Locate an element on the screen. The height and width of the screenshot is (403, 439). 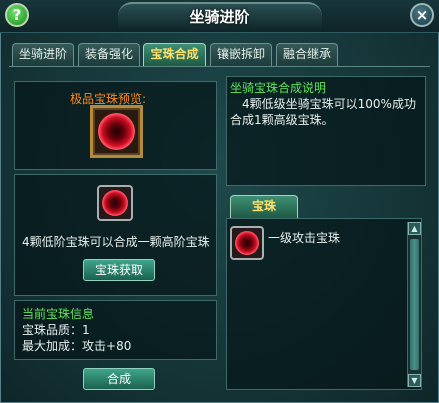
scroll-thumb is located at coordinates (414, 304).